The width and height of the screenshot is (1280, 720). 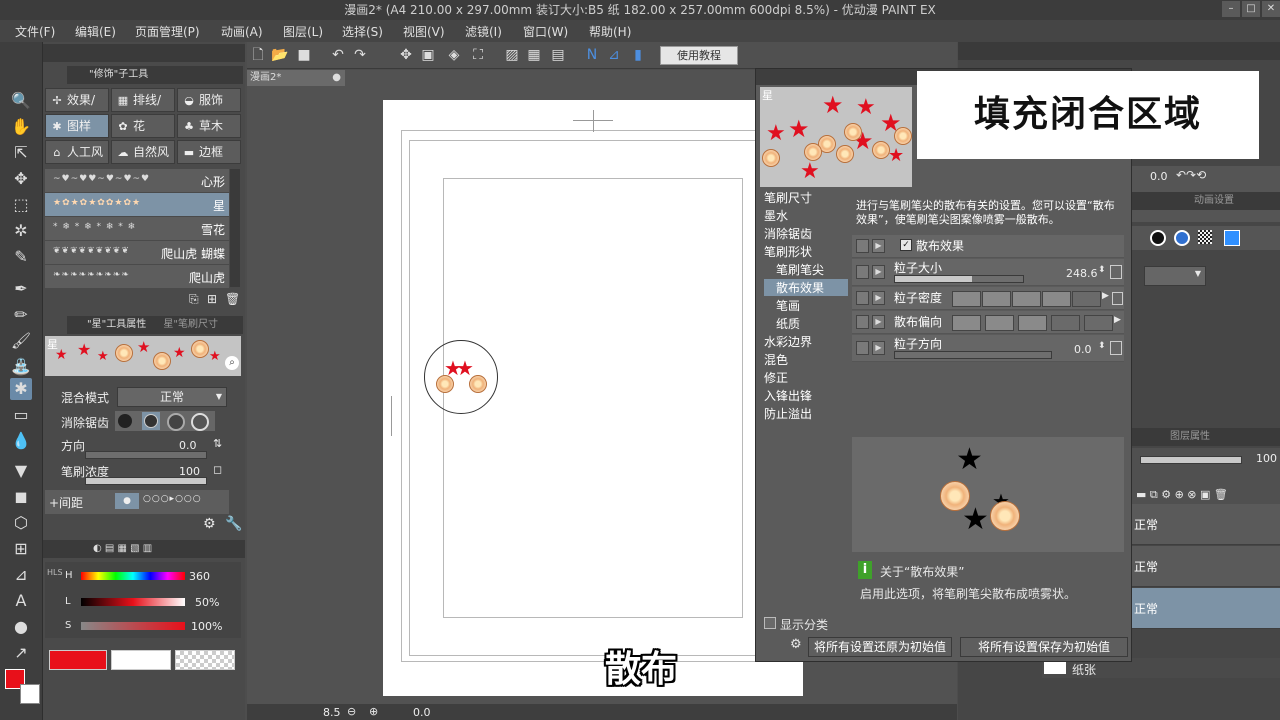 What do you see at coordinates (21, 205) in the screenshot?
I see `selection-tool-icon: ⬚` at bounding box center [21, 205].